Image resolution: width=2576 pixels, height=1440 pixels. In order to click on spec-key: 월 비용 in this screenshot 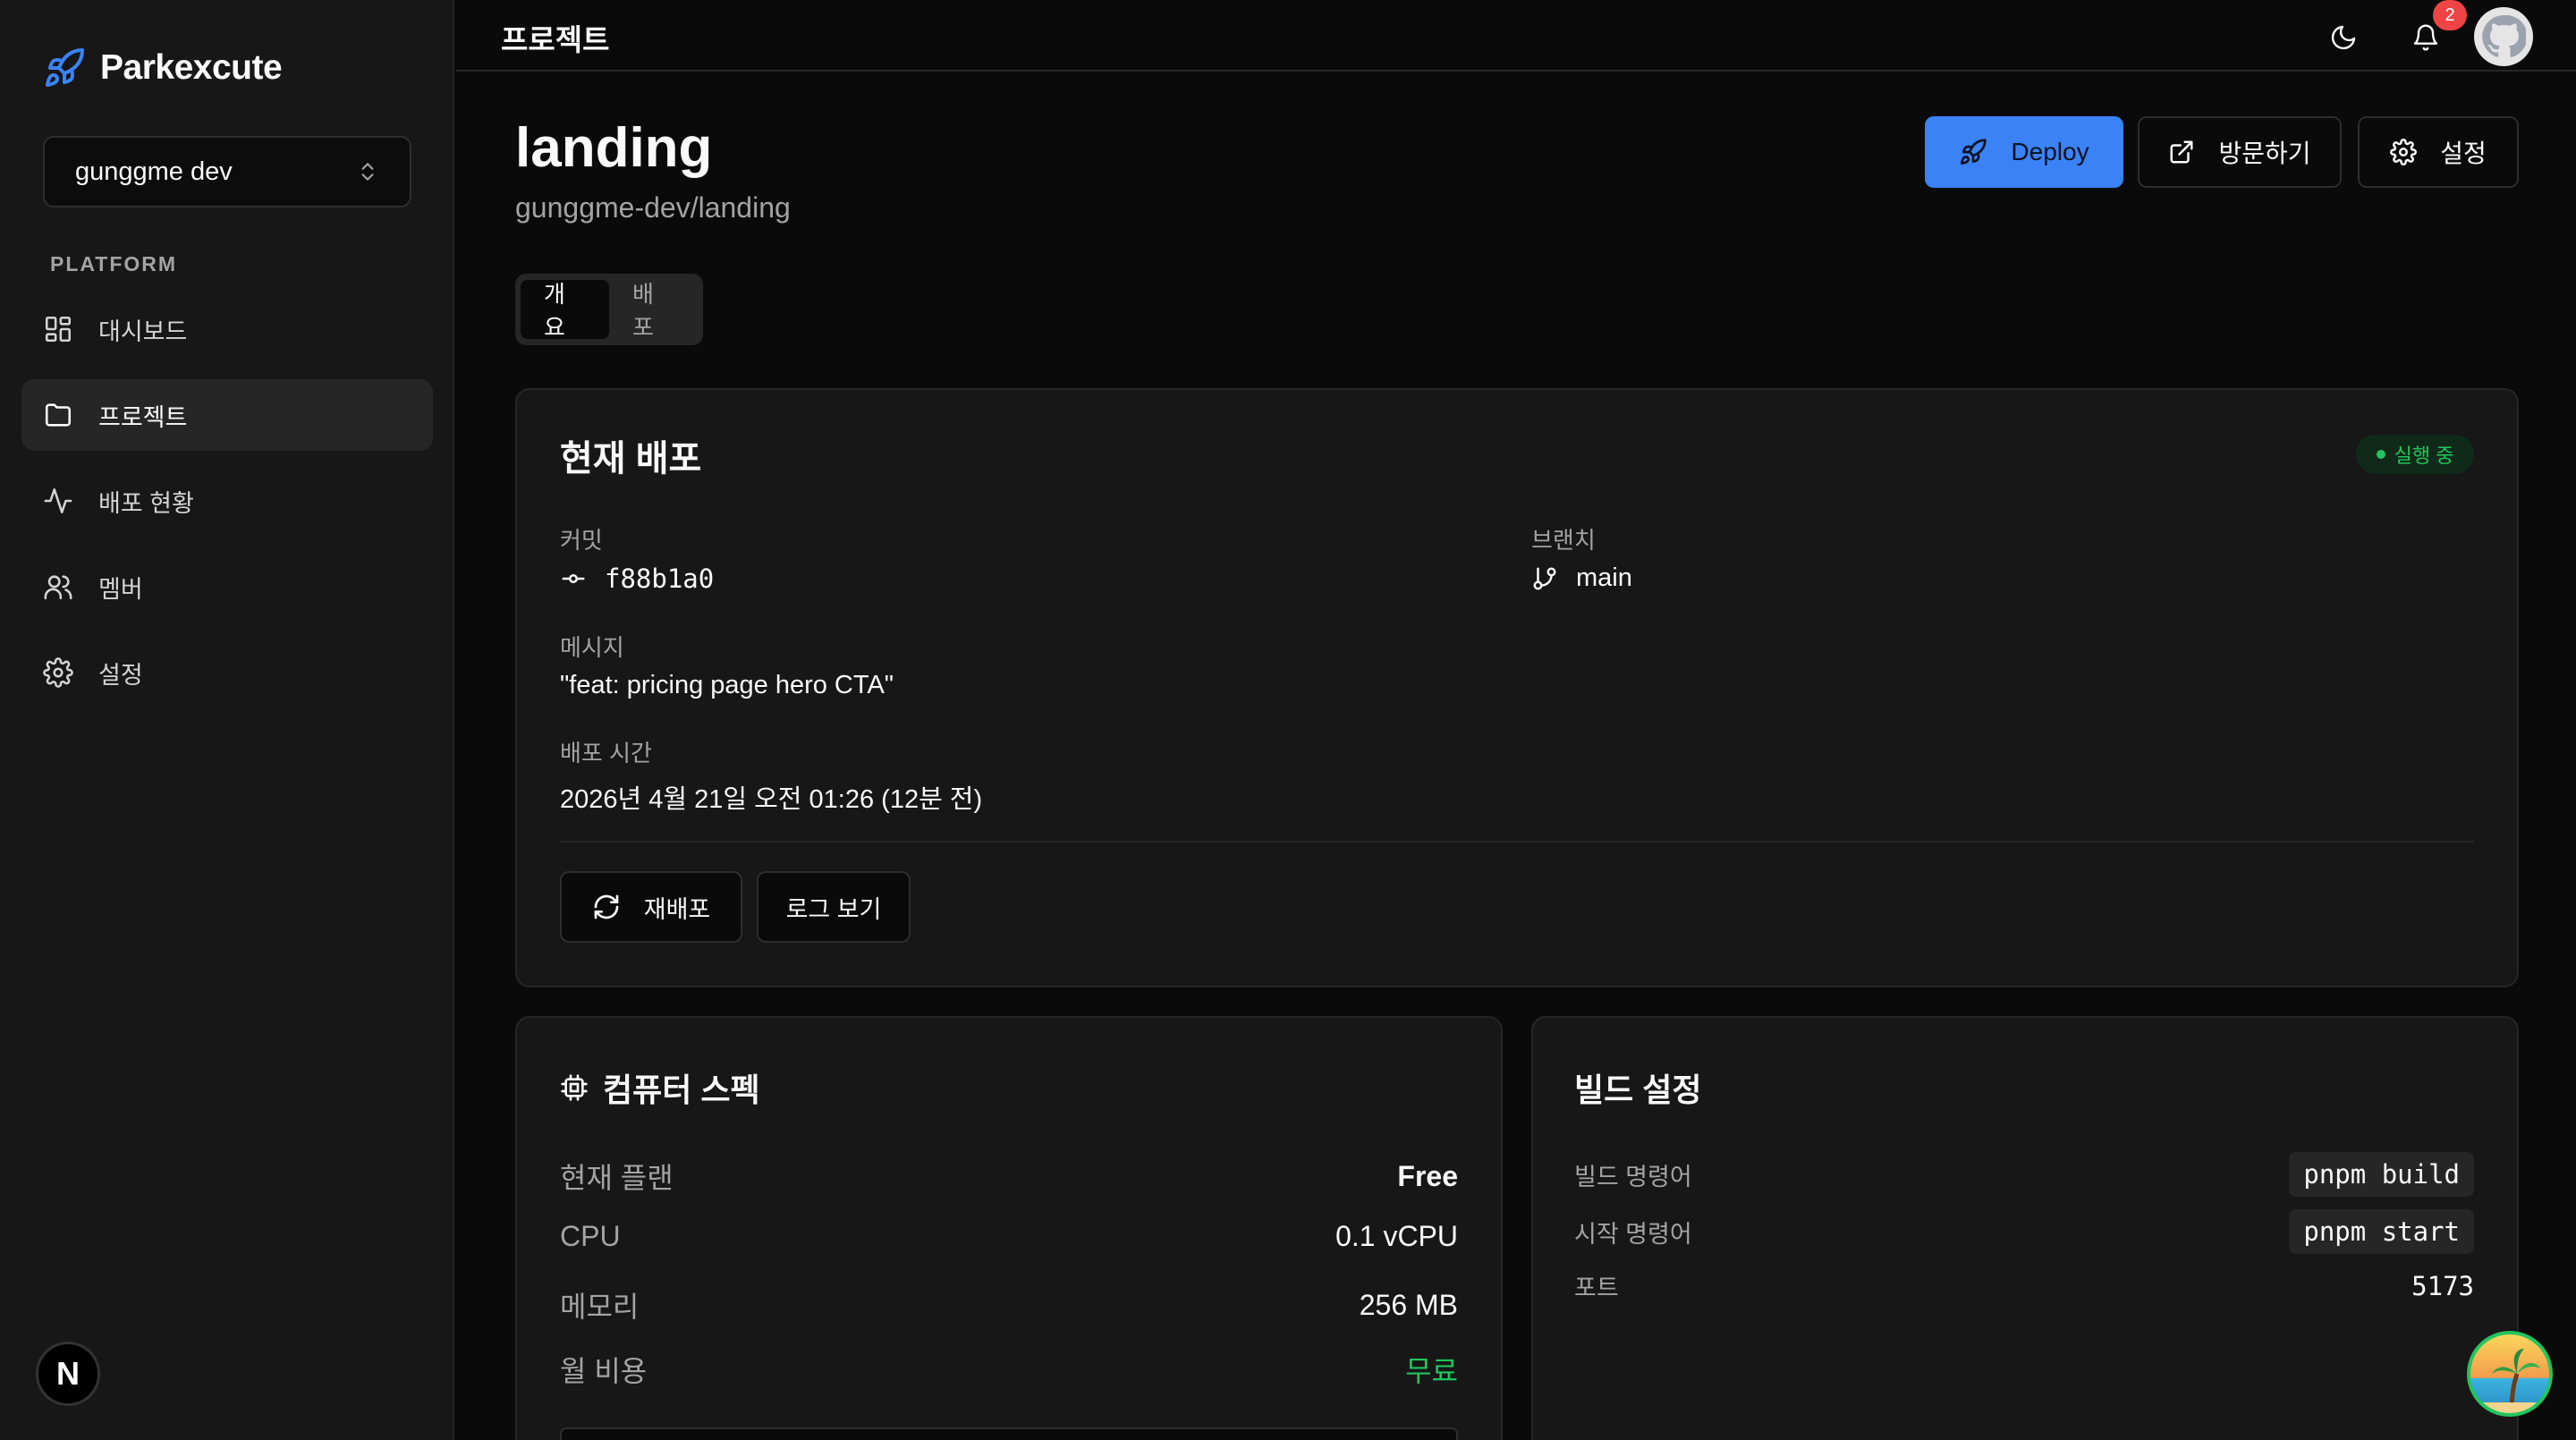, I will do `click(604, 1371)`.